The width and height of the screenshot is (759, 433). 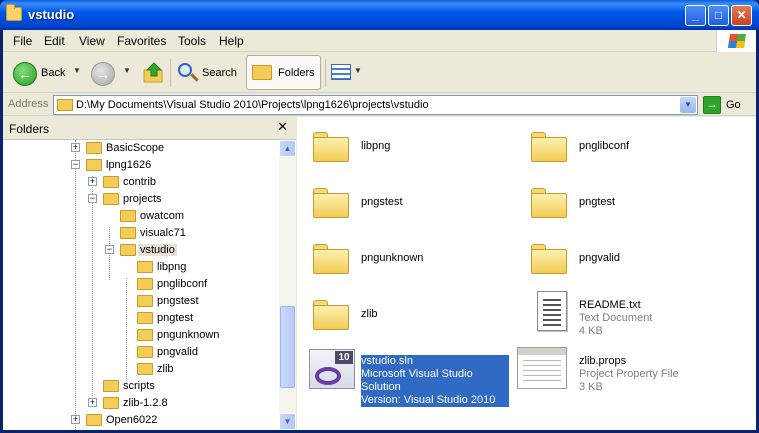 What do you see at coordinates (54, 41) in the screenshot?
I see `menu-edit: Edit` at bounding box center [54, 41].